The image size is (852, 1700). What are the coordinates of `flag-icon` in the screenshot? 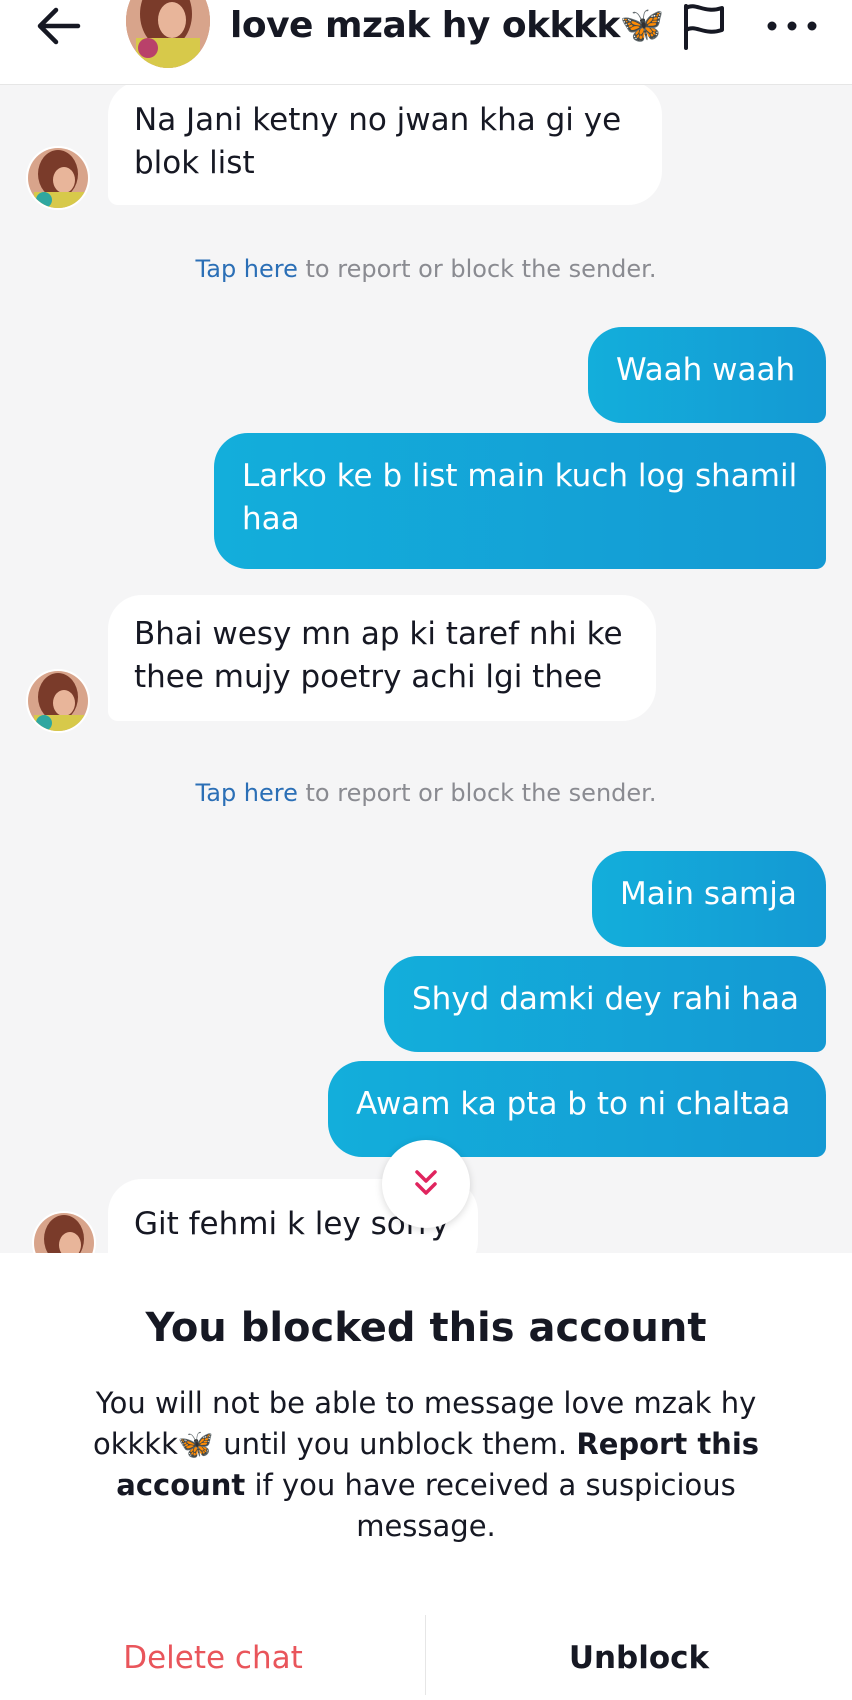 It's located at (704, 27).